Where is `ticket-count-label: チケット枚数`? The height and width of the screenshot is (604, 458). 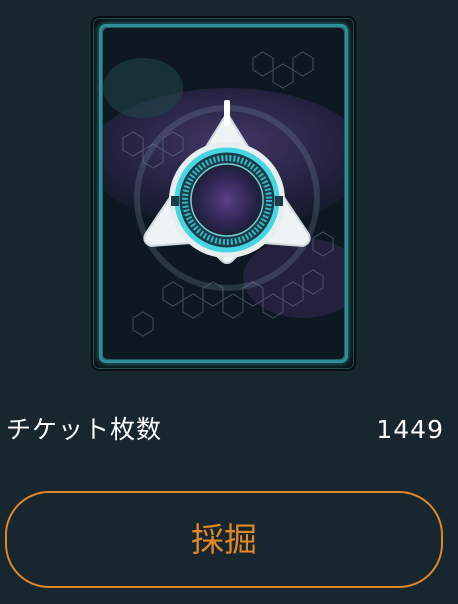
ticket-count-label: チケット枚数 is located at coordinates (84, 429).